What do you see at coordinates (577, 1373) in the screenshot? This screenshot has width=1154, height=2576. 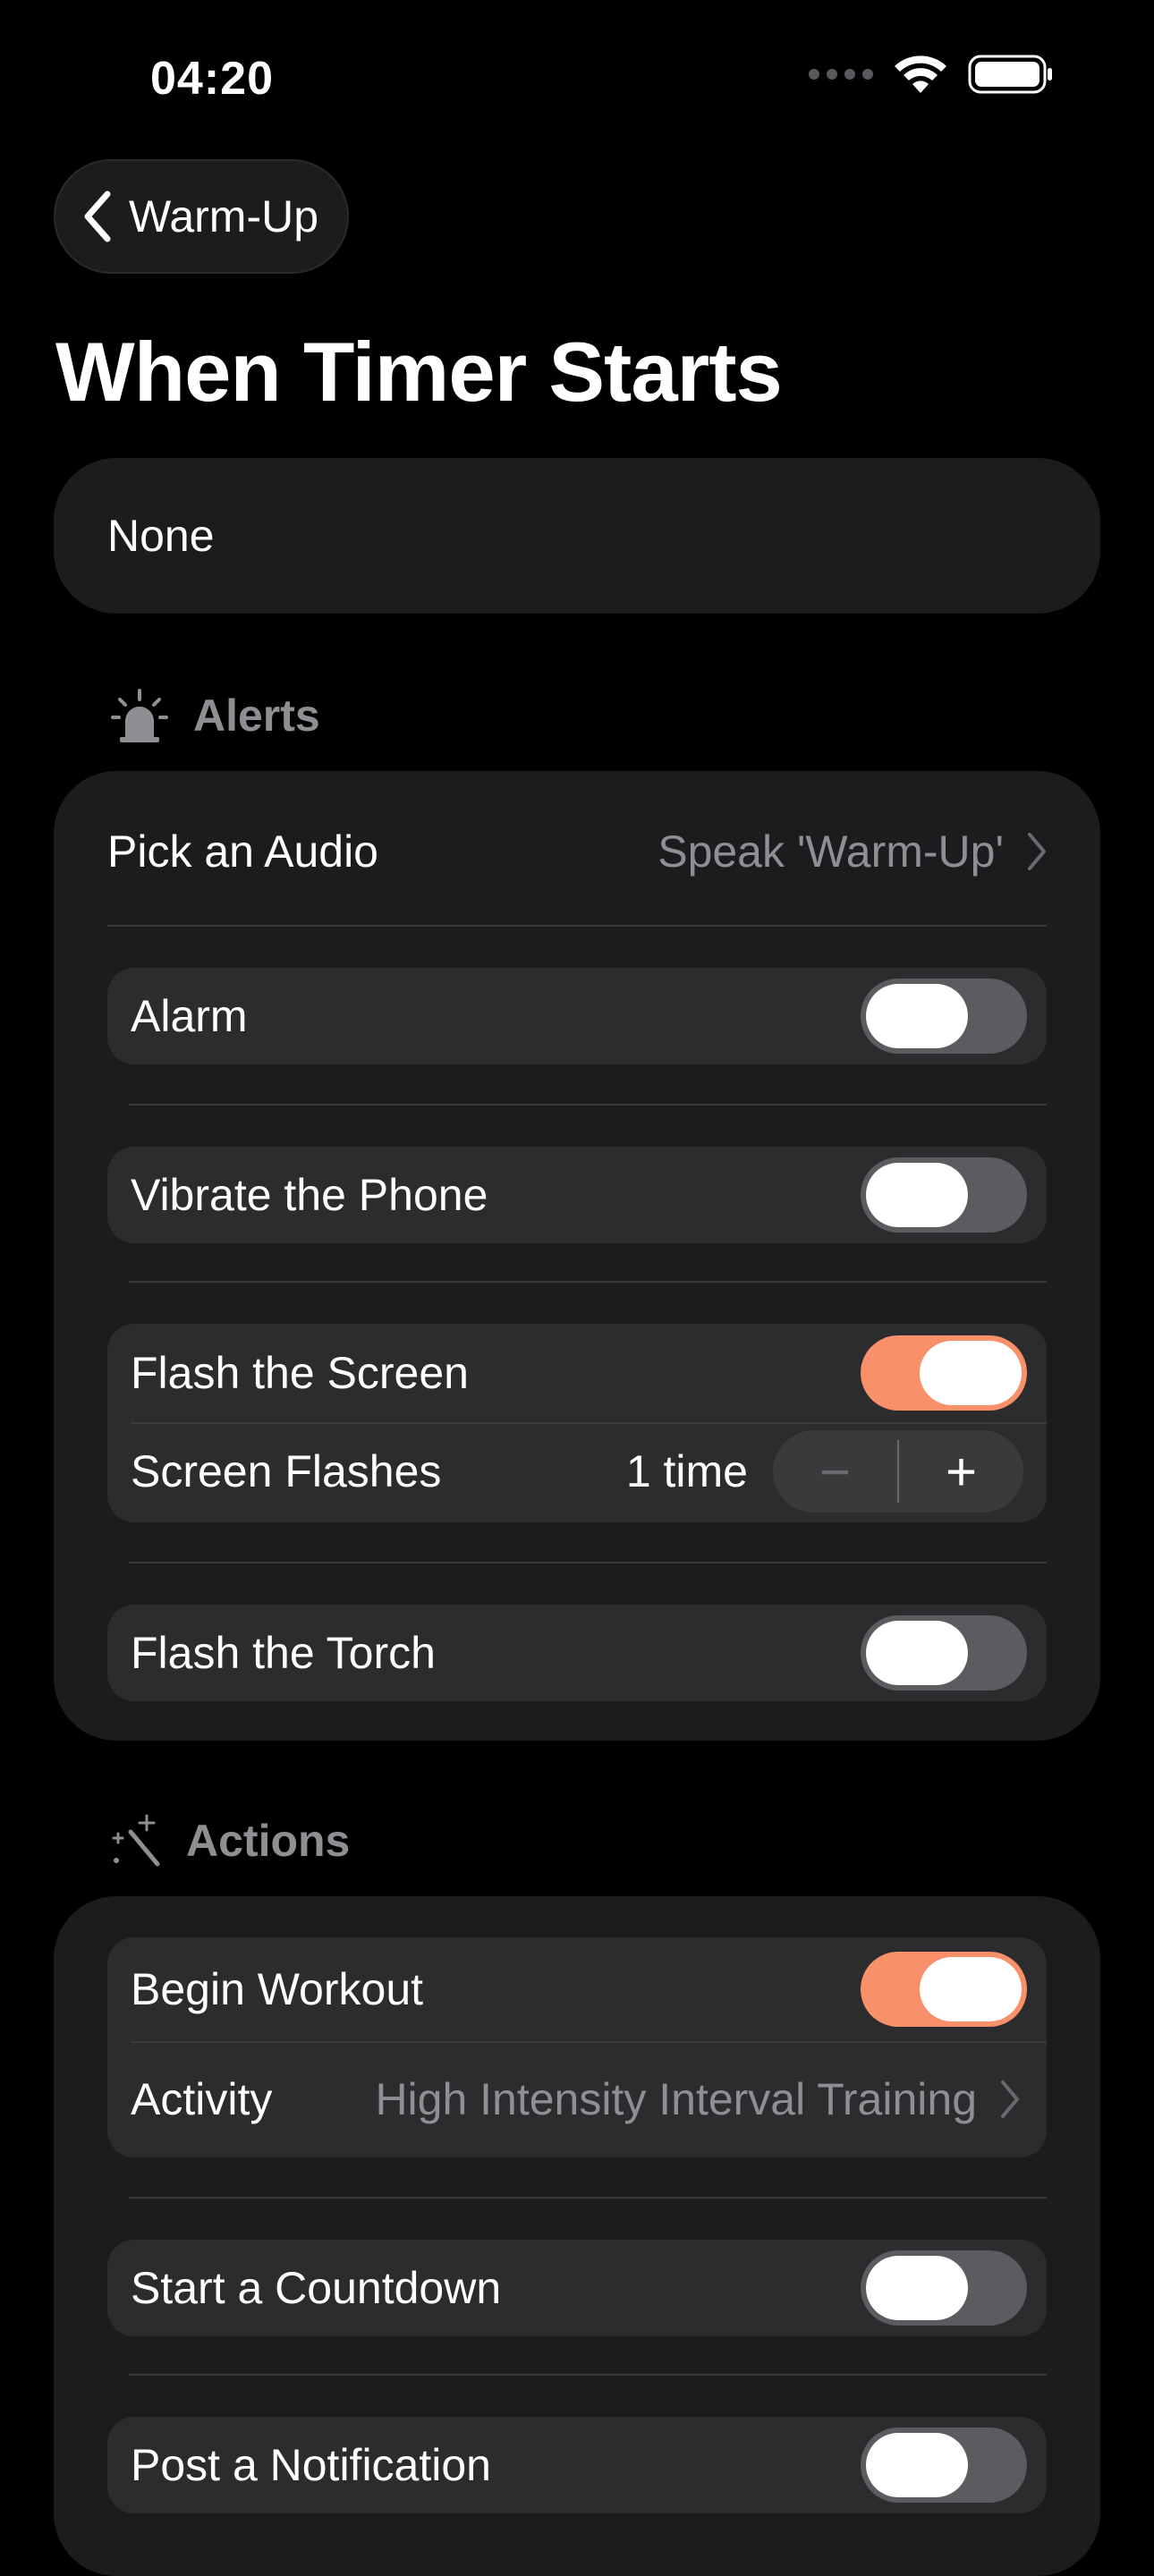 I see `flash-screen-row: Flash the Screen` at bounding box center [577, 1373].